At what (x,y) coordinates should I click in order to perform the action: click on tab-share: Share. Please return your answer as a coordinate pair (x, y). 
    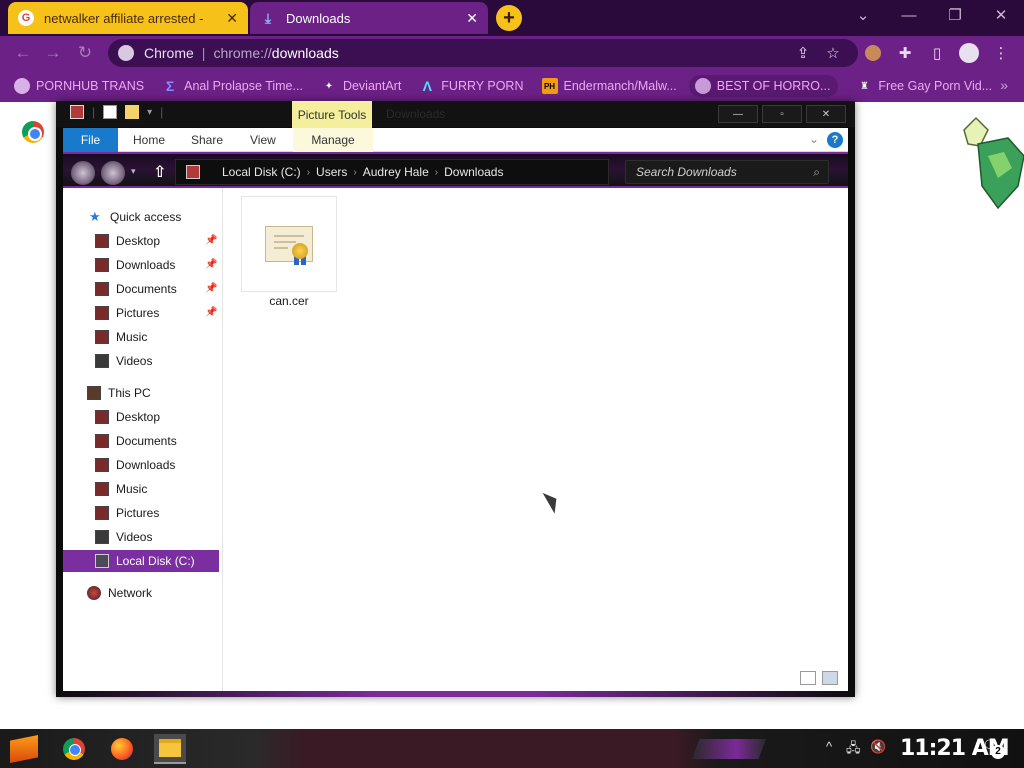
    Looking at the image, I should click on (207, 140).